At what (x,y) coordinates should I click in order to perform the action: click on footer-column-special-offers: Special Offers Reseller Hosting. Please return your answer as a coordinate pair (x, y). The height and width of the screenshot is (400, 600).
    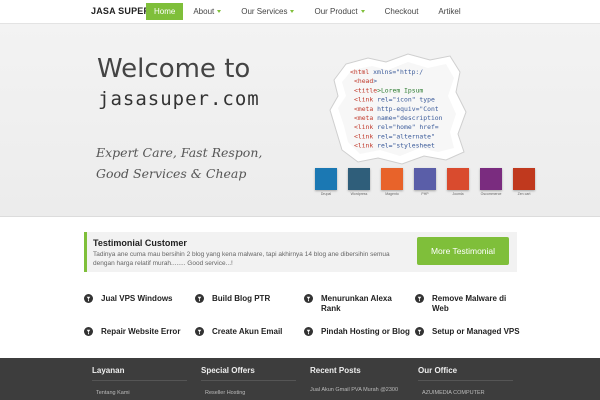
    Looking at the image, I should click on (248, 377).